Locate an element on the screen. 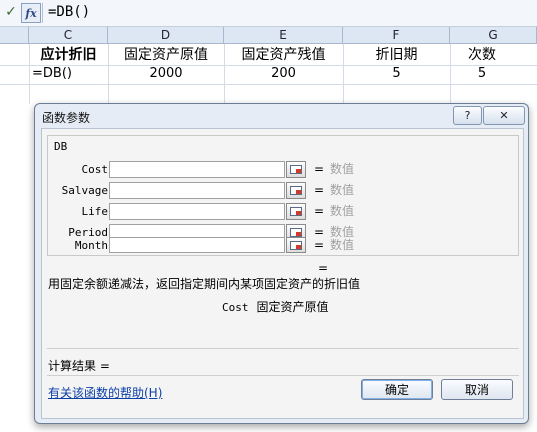 This screenshot has height=432, width=537. argument-description: Cost 固定资产原值 is located at coordinates (275, 306).